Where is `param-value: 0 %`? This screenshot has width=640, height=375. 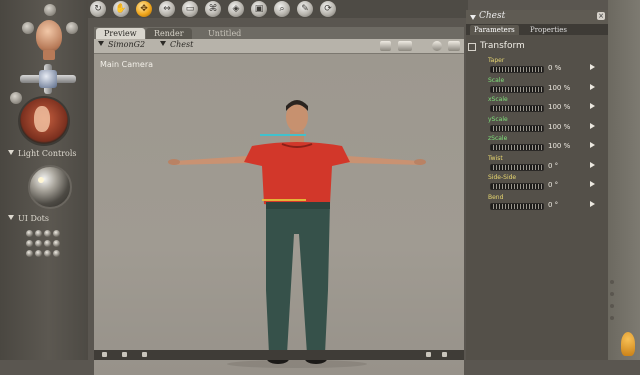 param-value: 0 % is located at coordinates (554, 68).